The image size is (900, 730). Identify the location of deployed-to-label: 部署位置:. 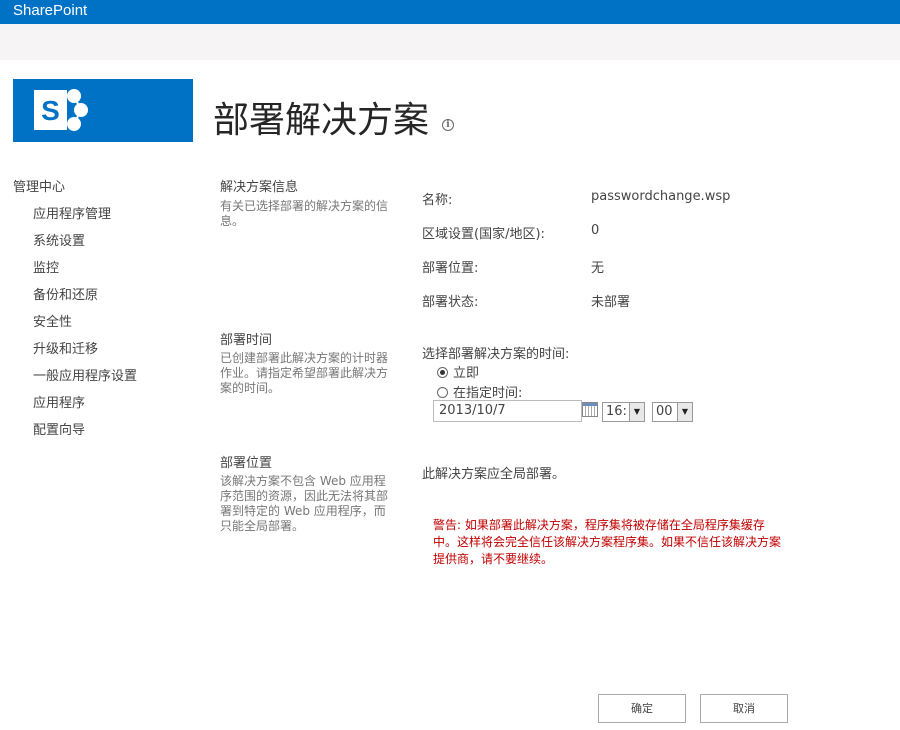
(450, 268).